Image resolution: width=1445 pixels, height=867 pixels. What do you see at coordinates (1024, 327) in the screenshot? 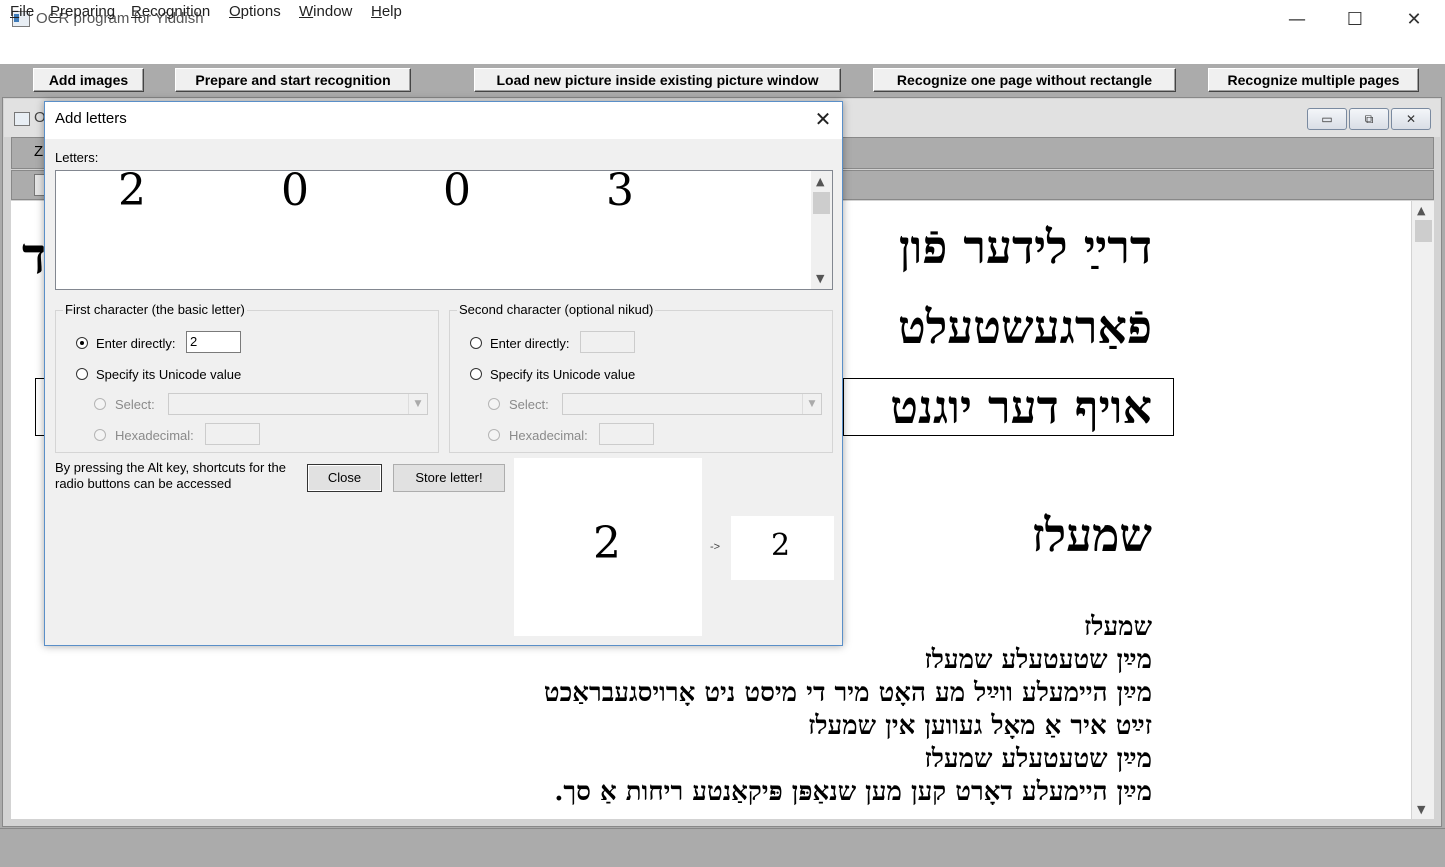
I see `page-line-2: פֿאַרגעשטעלט` at bounding box center [1024, 327].